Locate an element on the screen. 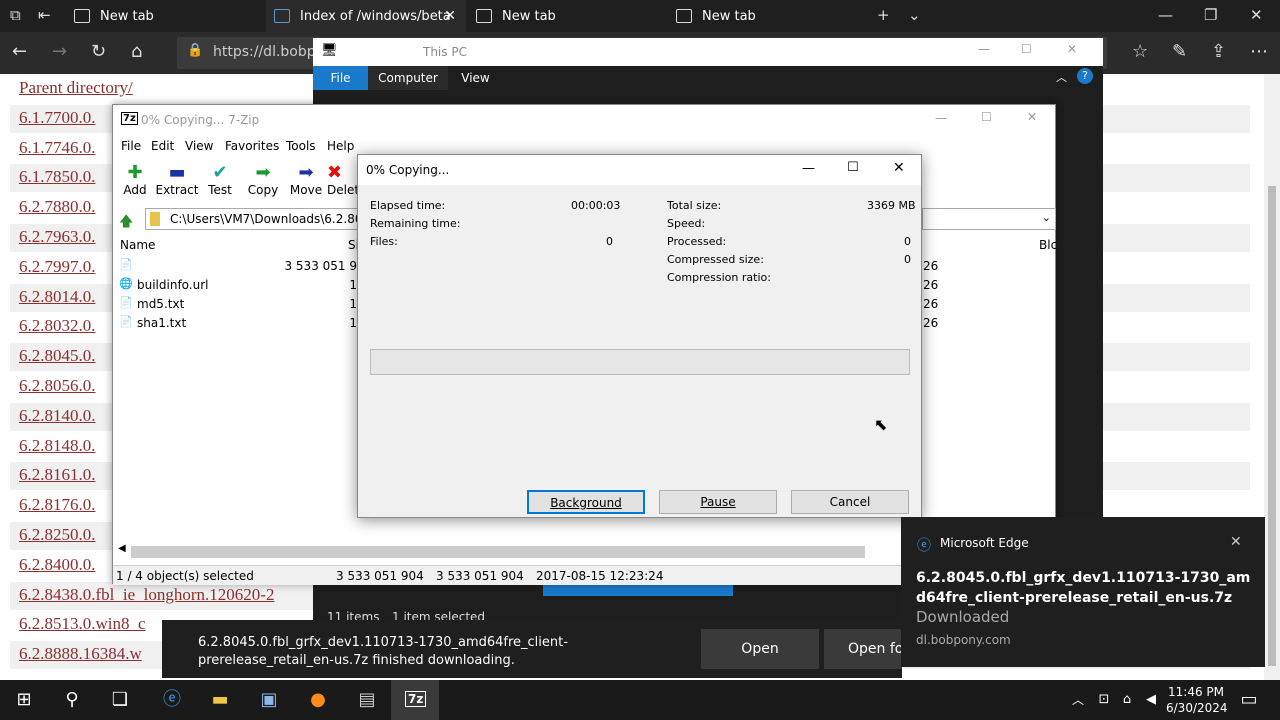 This screenshot has width=1280, height=720. pen-icon: ✎ is located at coordinates (1179, 51).